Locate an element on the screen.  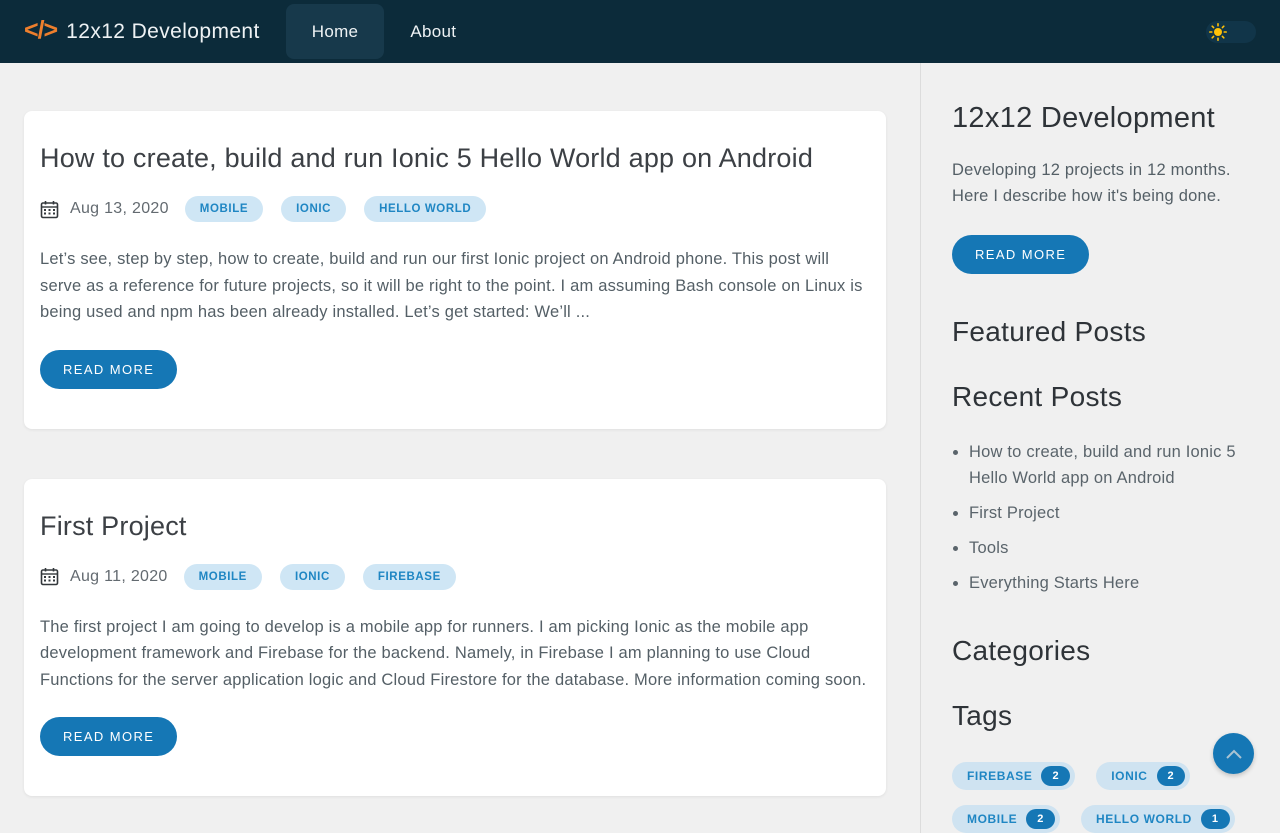
recent-post-link: First Project is located at coordinates (1112, 513).